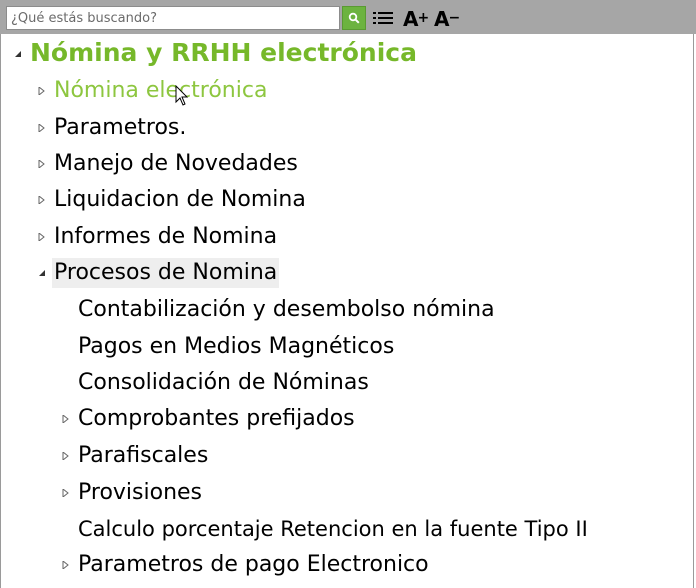 Image resolution: width=696 pixels, height=588 pixels. I want to click on tree-item-label: Nómina electrónica, so click(161, 90).